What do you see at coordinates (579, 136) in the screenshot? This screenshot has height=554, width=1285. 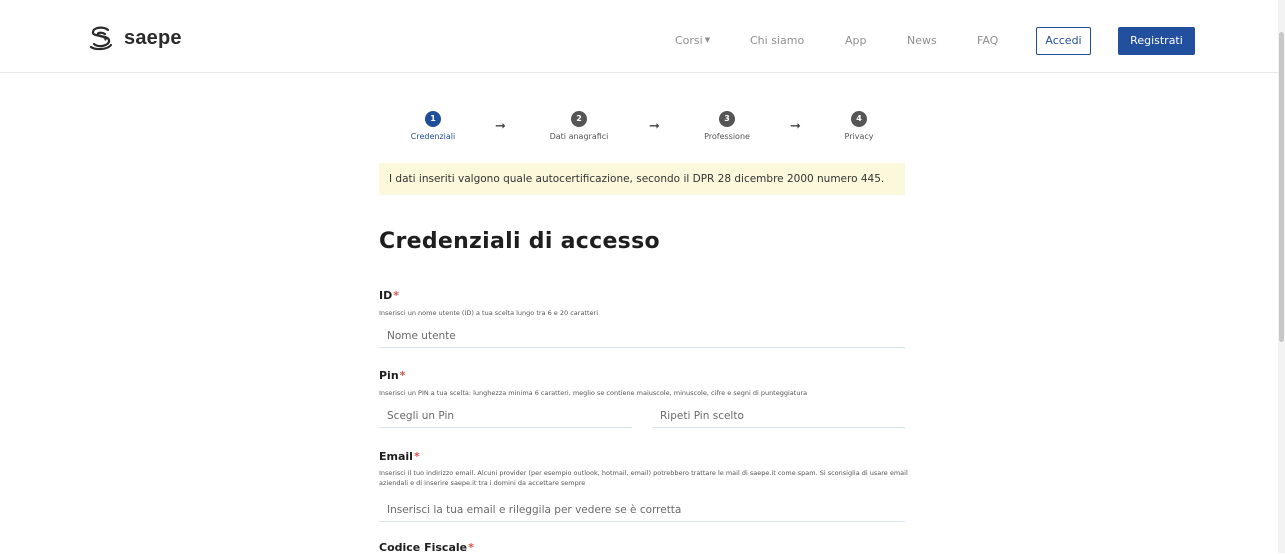 I see `step-label: Dati anagrafici` at bounding box center [579, 136].